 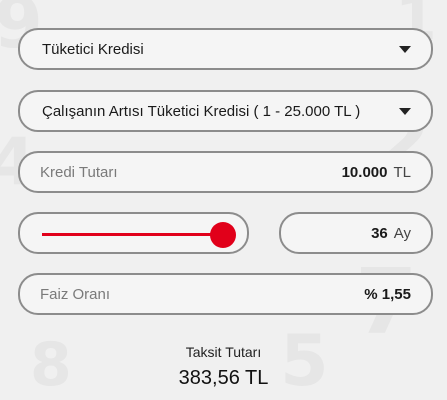 I want to click on loan-amount-value: 10.000, so click(x=365, y=172).